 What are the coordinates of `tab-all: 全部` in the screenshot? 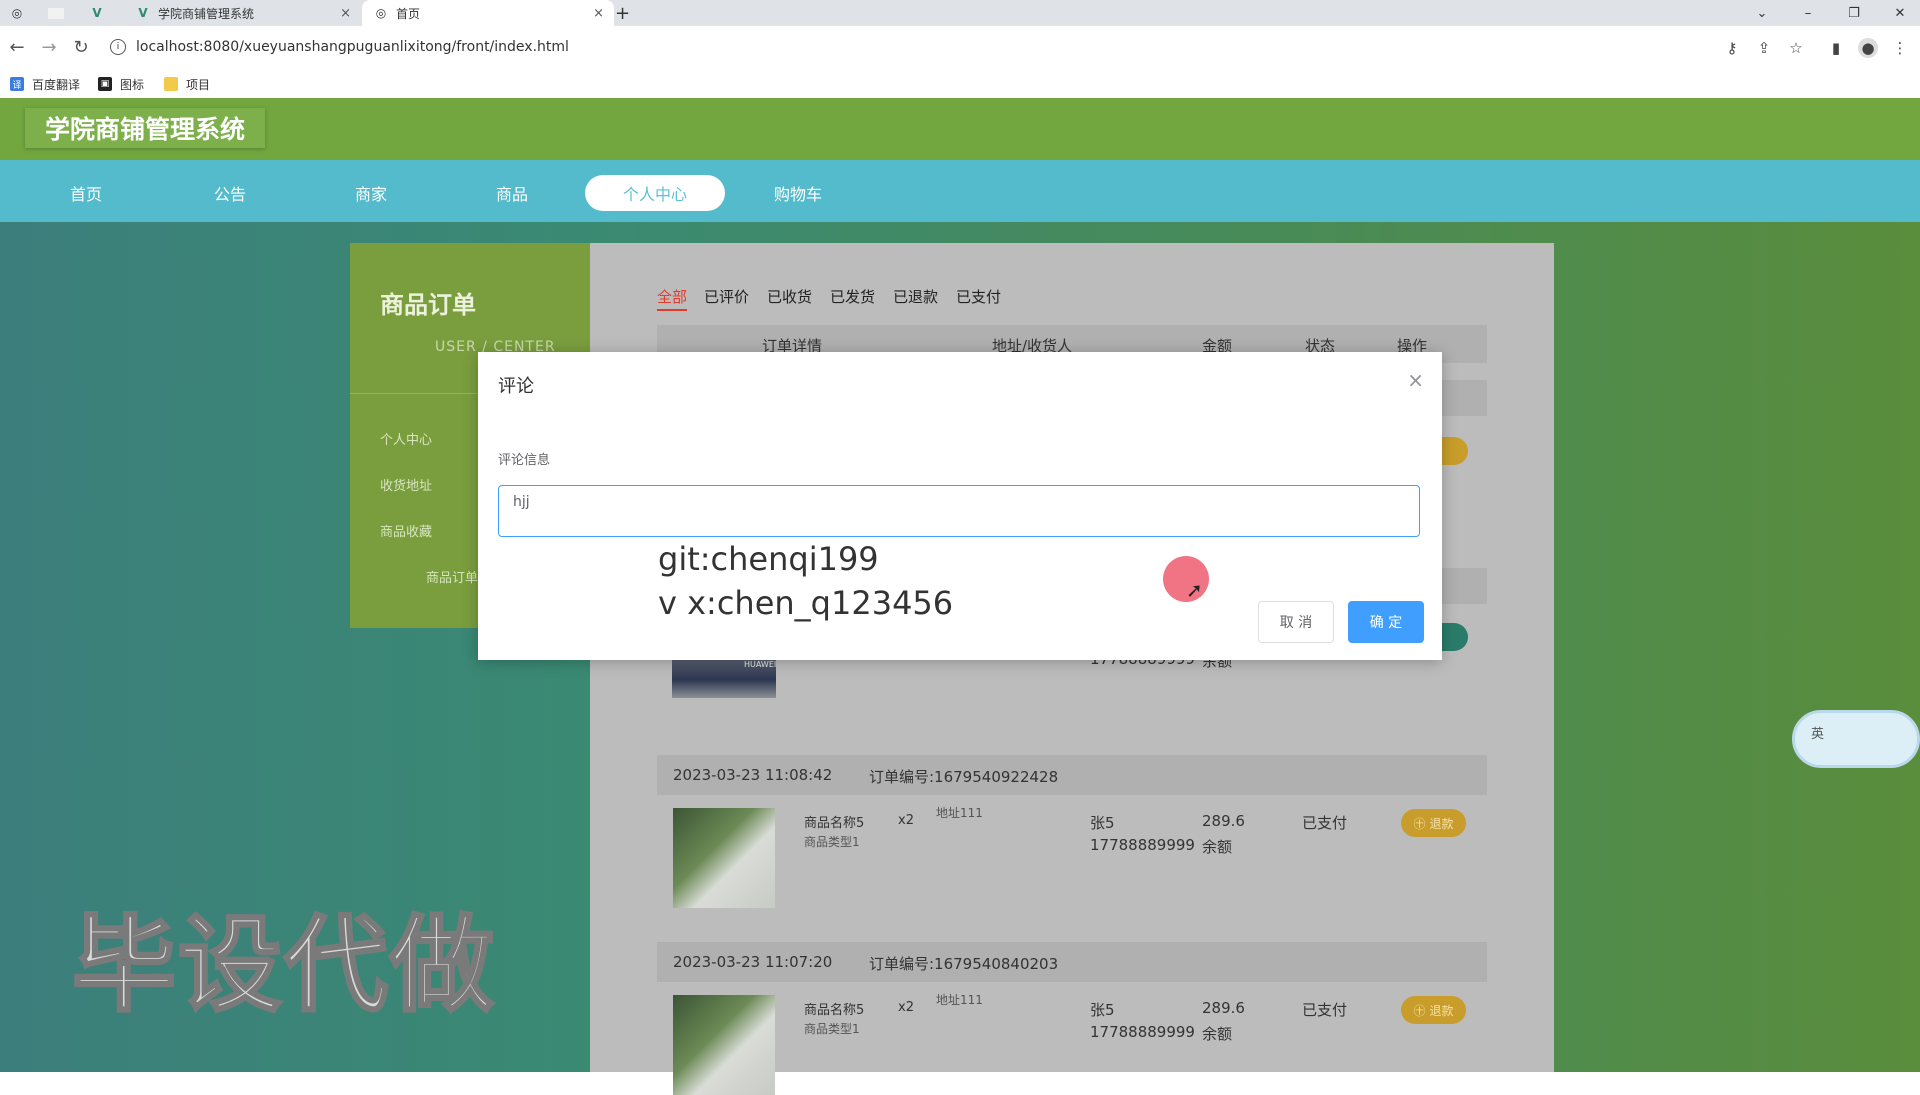 It's located at (672, 298).